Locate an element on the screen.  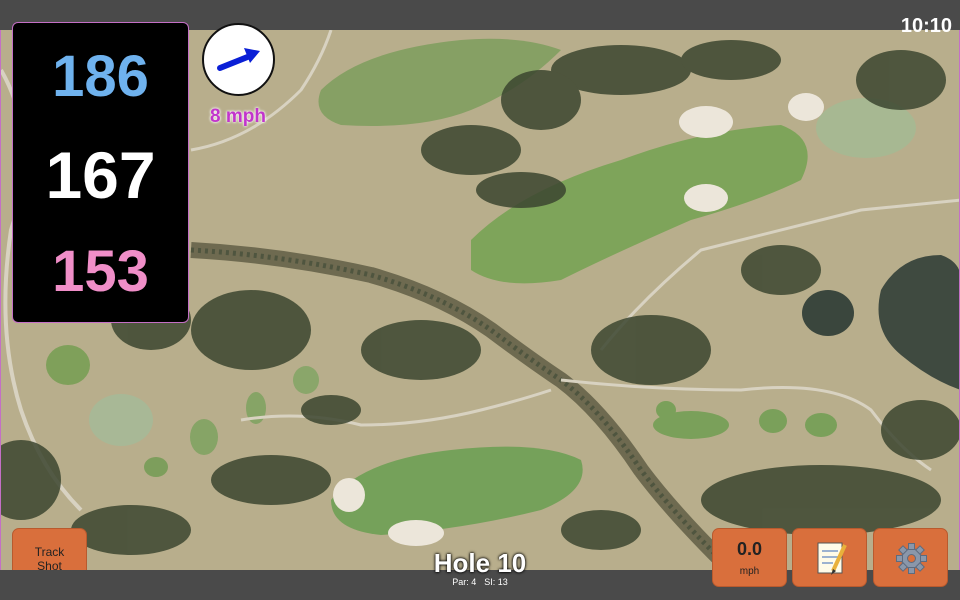
notepad-icon is located at coordinates (832, 558).